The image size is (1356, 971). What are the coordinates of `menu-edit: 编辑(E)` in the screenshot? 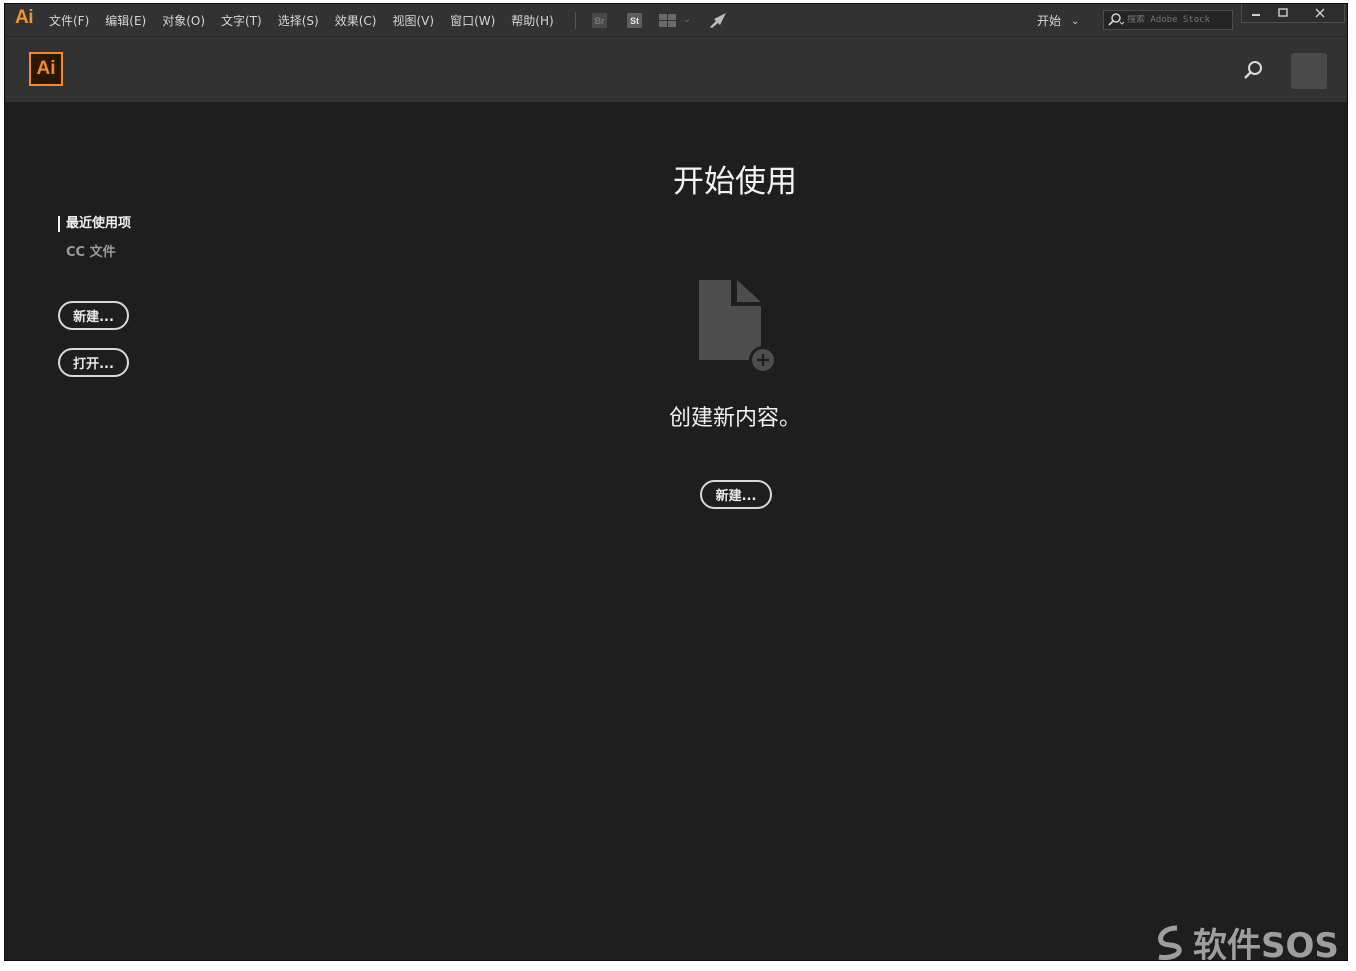 It's located at (125, 20).